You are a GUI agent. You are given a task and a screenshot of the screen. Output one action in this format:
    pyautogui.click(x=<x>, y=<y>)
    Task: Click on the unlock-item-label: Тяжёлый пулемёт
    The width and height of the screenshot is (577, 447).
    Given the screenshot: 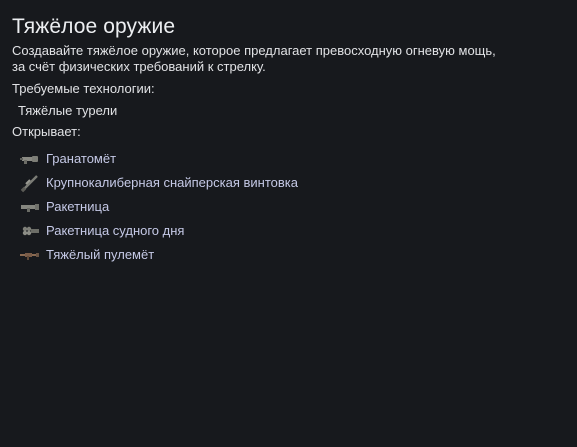 What is the action you would take?
    pyautogui.click(x=100, y=254)
    